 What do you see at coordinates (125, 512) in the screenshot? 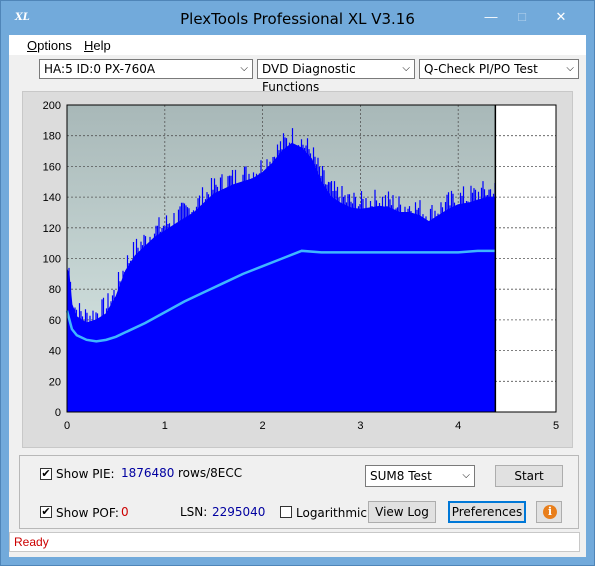
I see `poe-value: 0` at bounding box center [125, 512].